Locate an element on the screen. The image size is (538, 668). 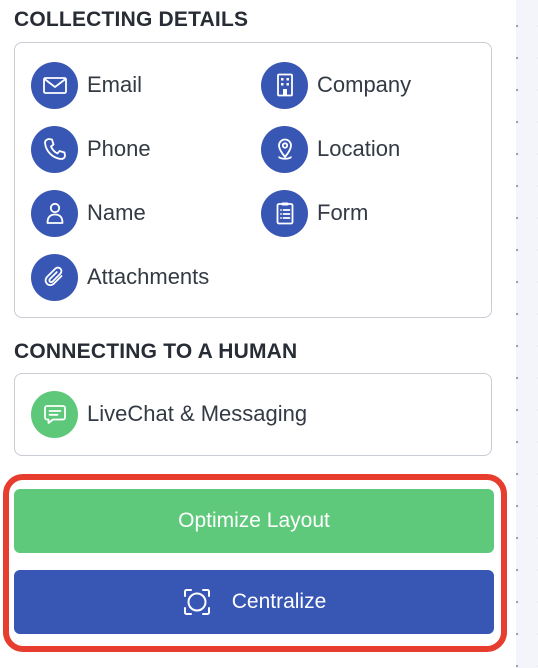
block-item-label: Phone is located at coordinates (119, 148).